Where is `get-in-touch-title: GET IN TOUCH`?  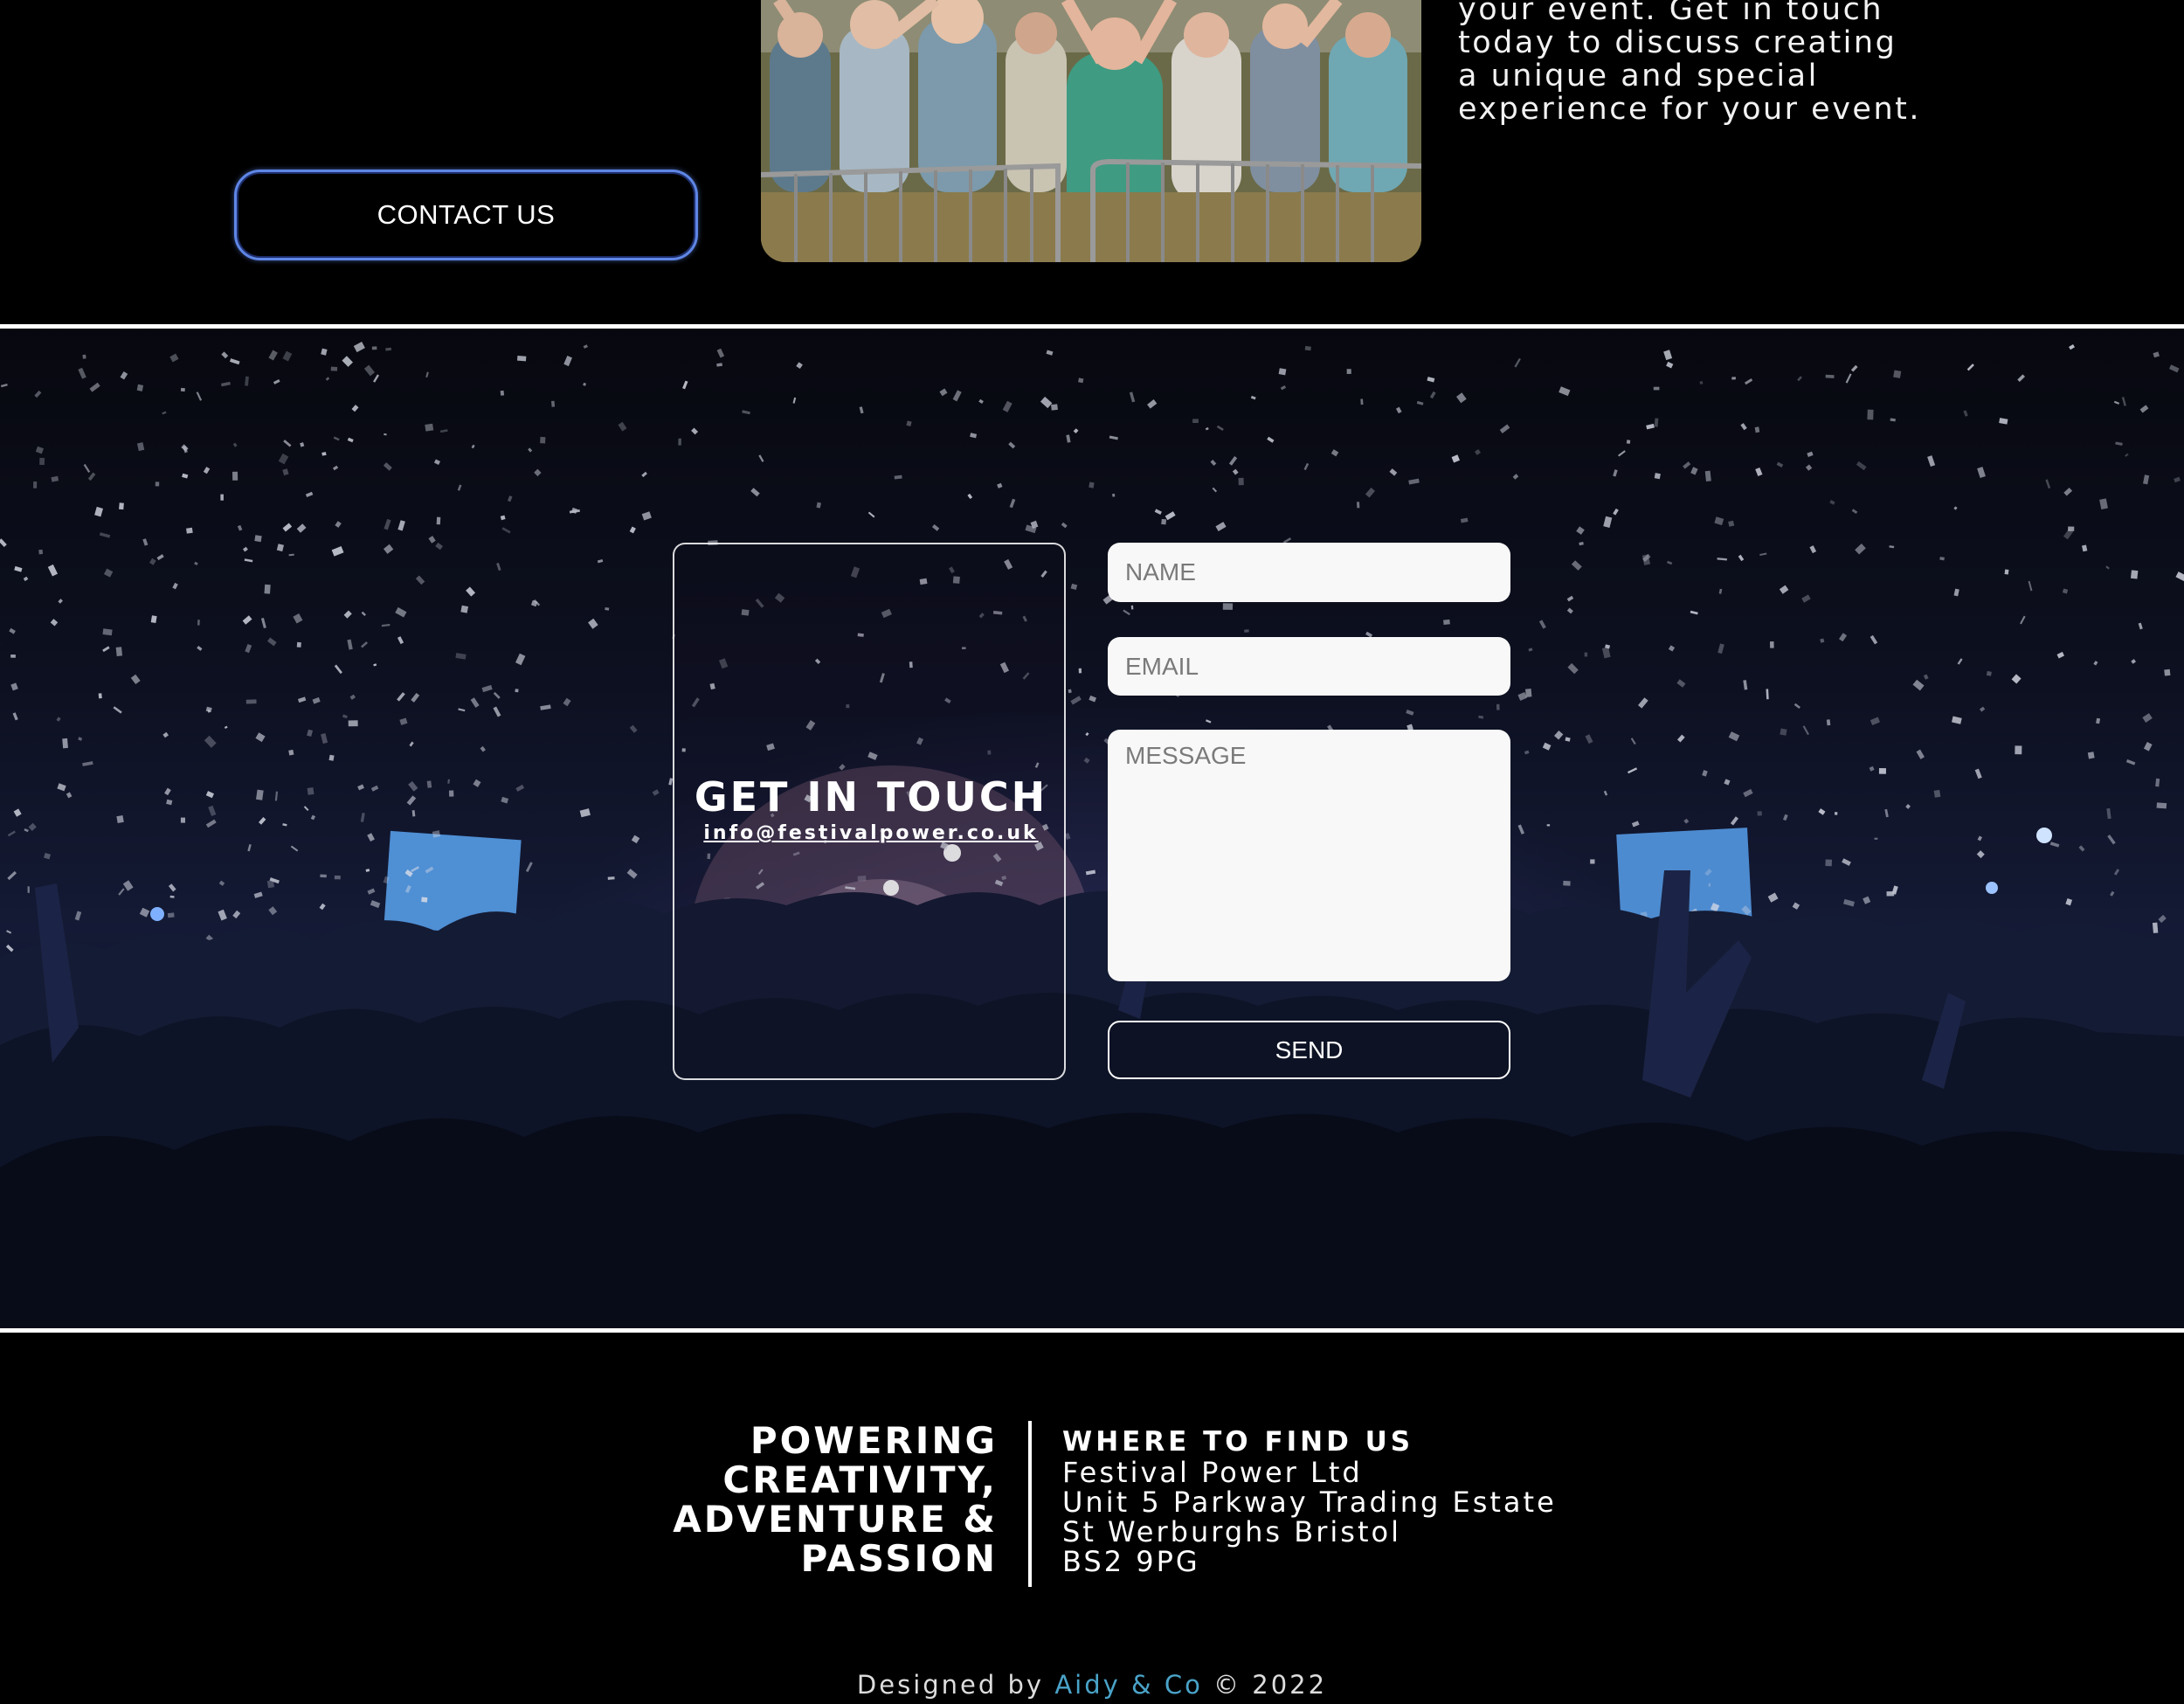
get-in-touch-title: GET IN TOUCH is located at coordinates (871, 797).